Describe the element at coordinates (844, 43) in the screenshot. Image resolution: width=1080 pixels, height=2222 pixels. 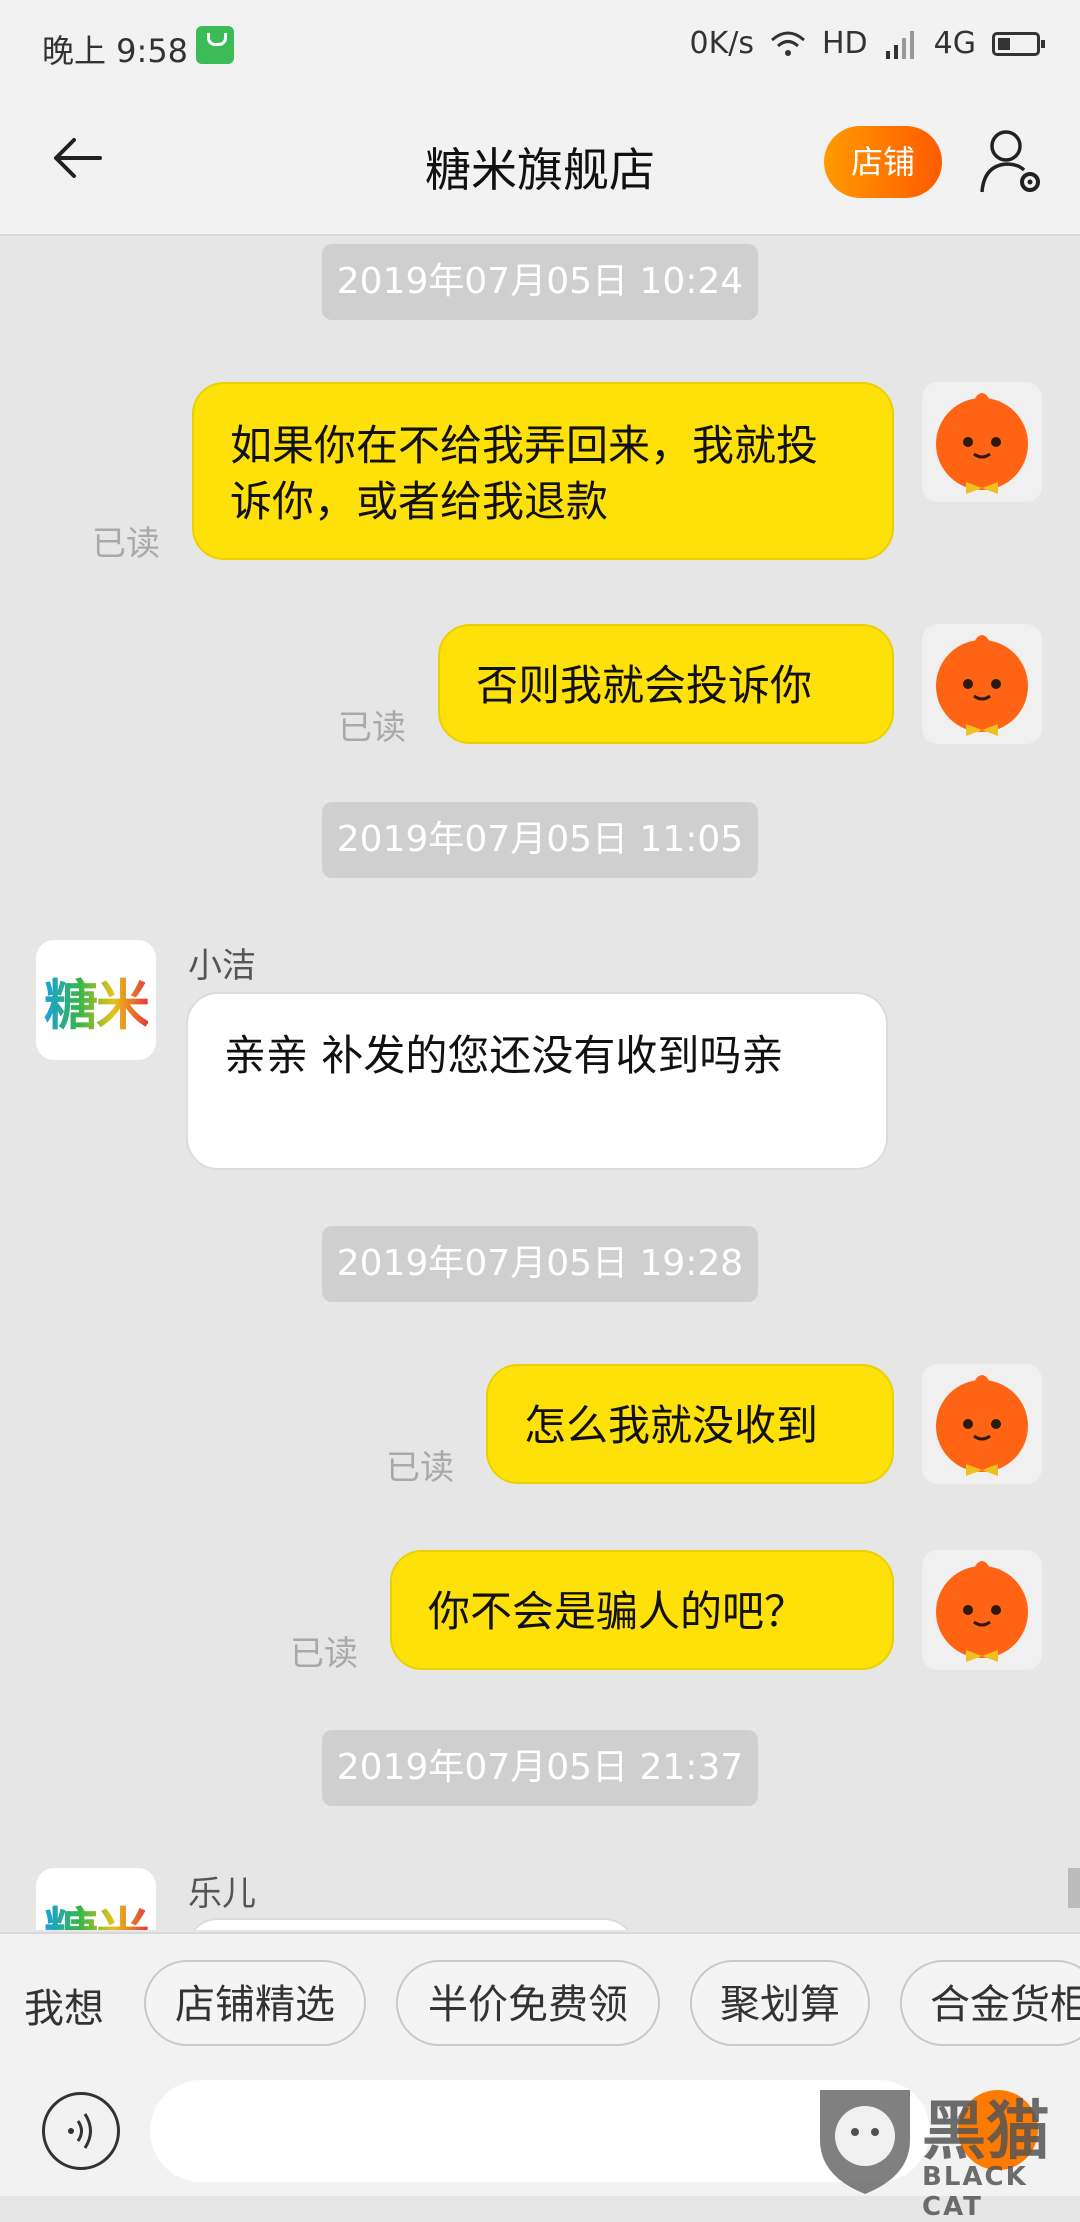
I see `hd-label: HD` at that location.